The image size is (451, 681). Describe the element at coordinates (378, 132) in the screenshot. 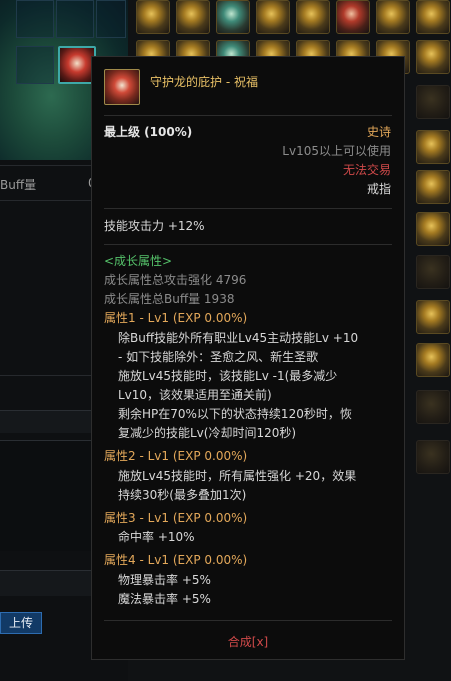

I see `item-rarity: 史诗` at that location.